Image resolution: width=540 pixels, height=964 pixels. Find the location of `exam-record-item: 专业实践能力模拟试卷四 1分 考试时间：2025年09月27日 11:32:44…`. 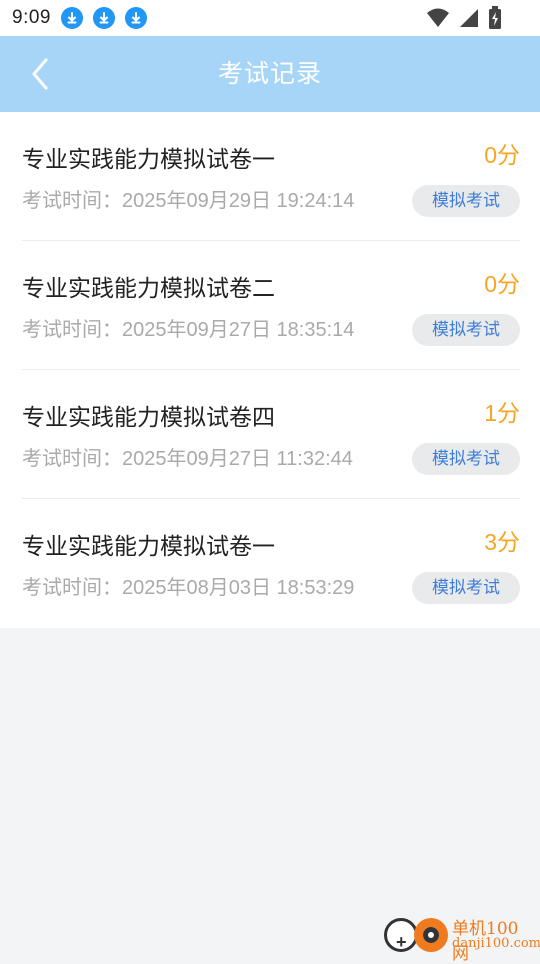

exam-record-item: 专业实践能力模拟试卷四 1分 考试时间：2025年09月27日 11:32:44… is located at coordinates (271, 434).